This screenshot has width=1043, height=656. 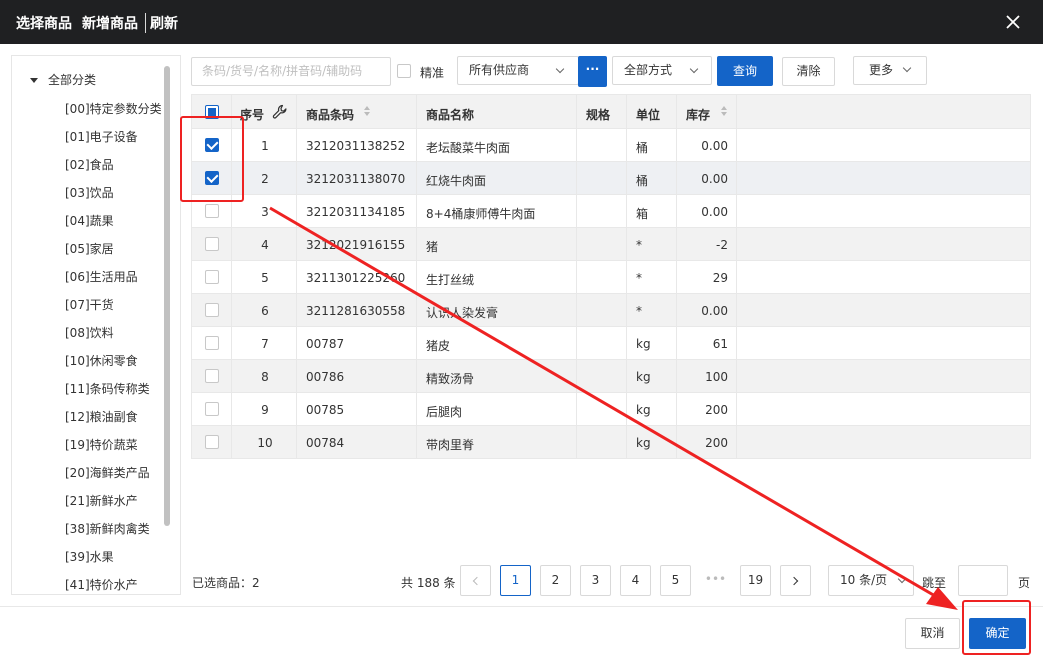 What do you see at coordinates (404, 71) in the screenshot?
I see `precise-checkbox` at bounding box center [404, 71].